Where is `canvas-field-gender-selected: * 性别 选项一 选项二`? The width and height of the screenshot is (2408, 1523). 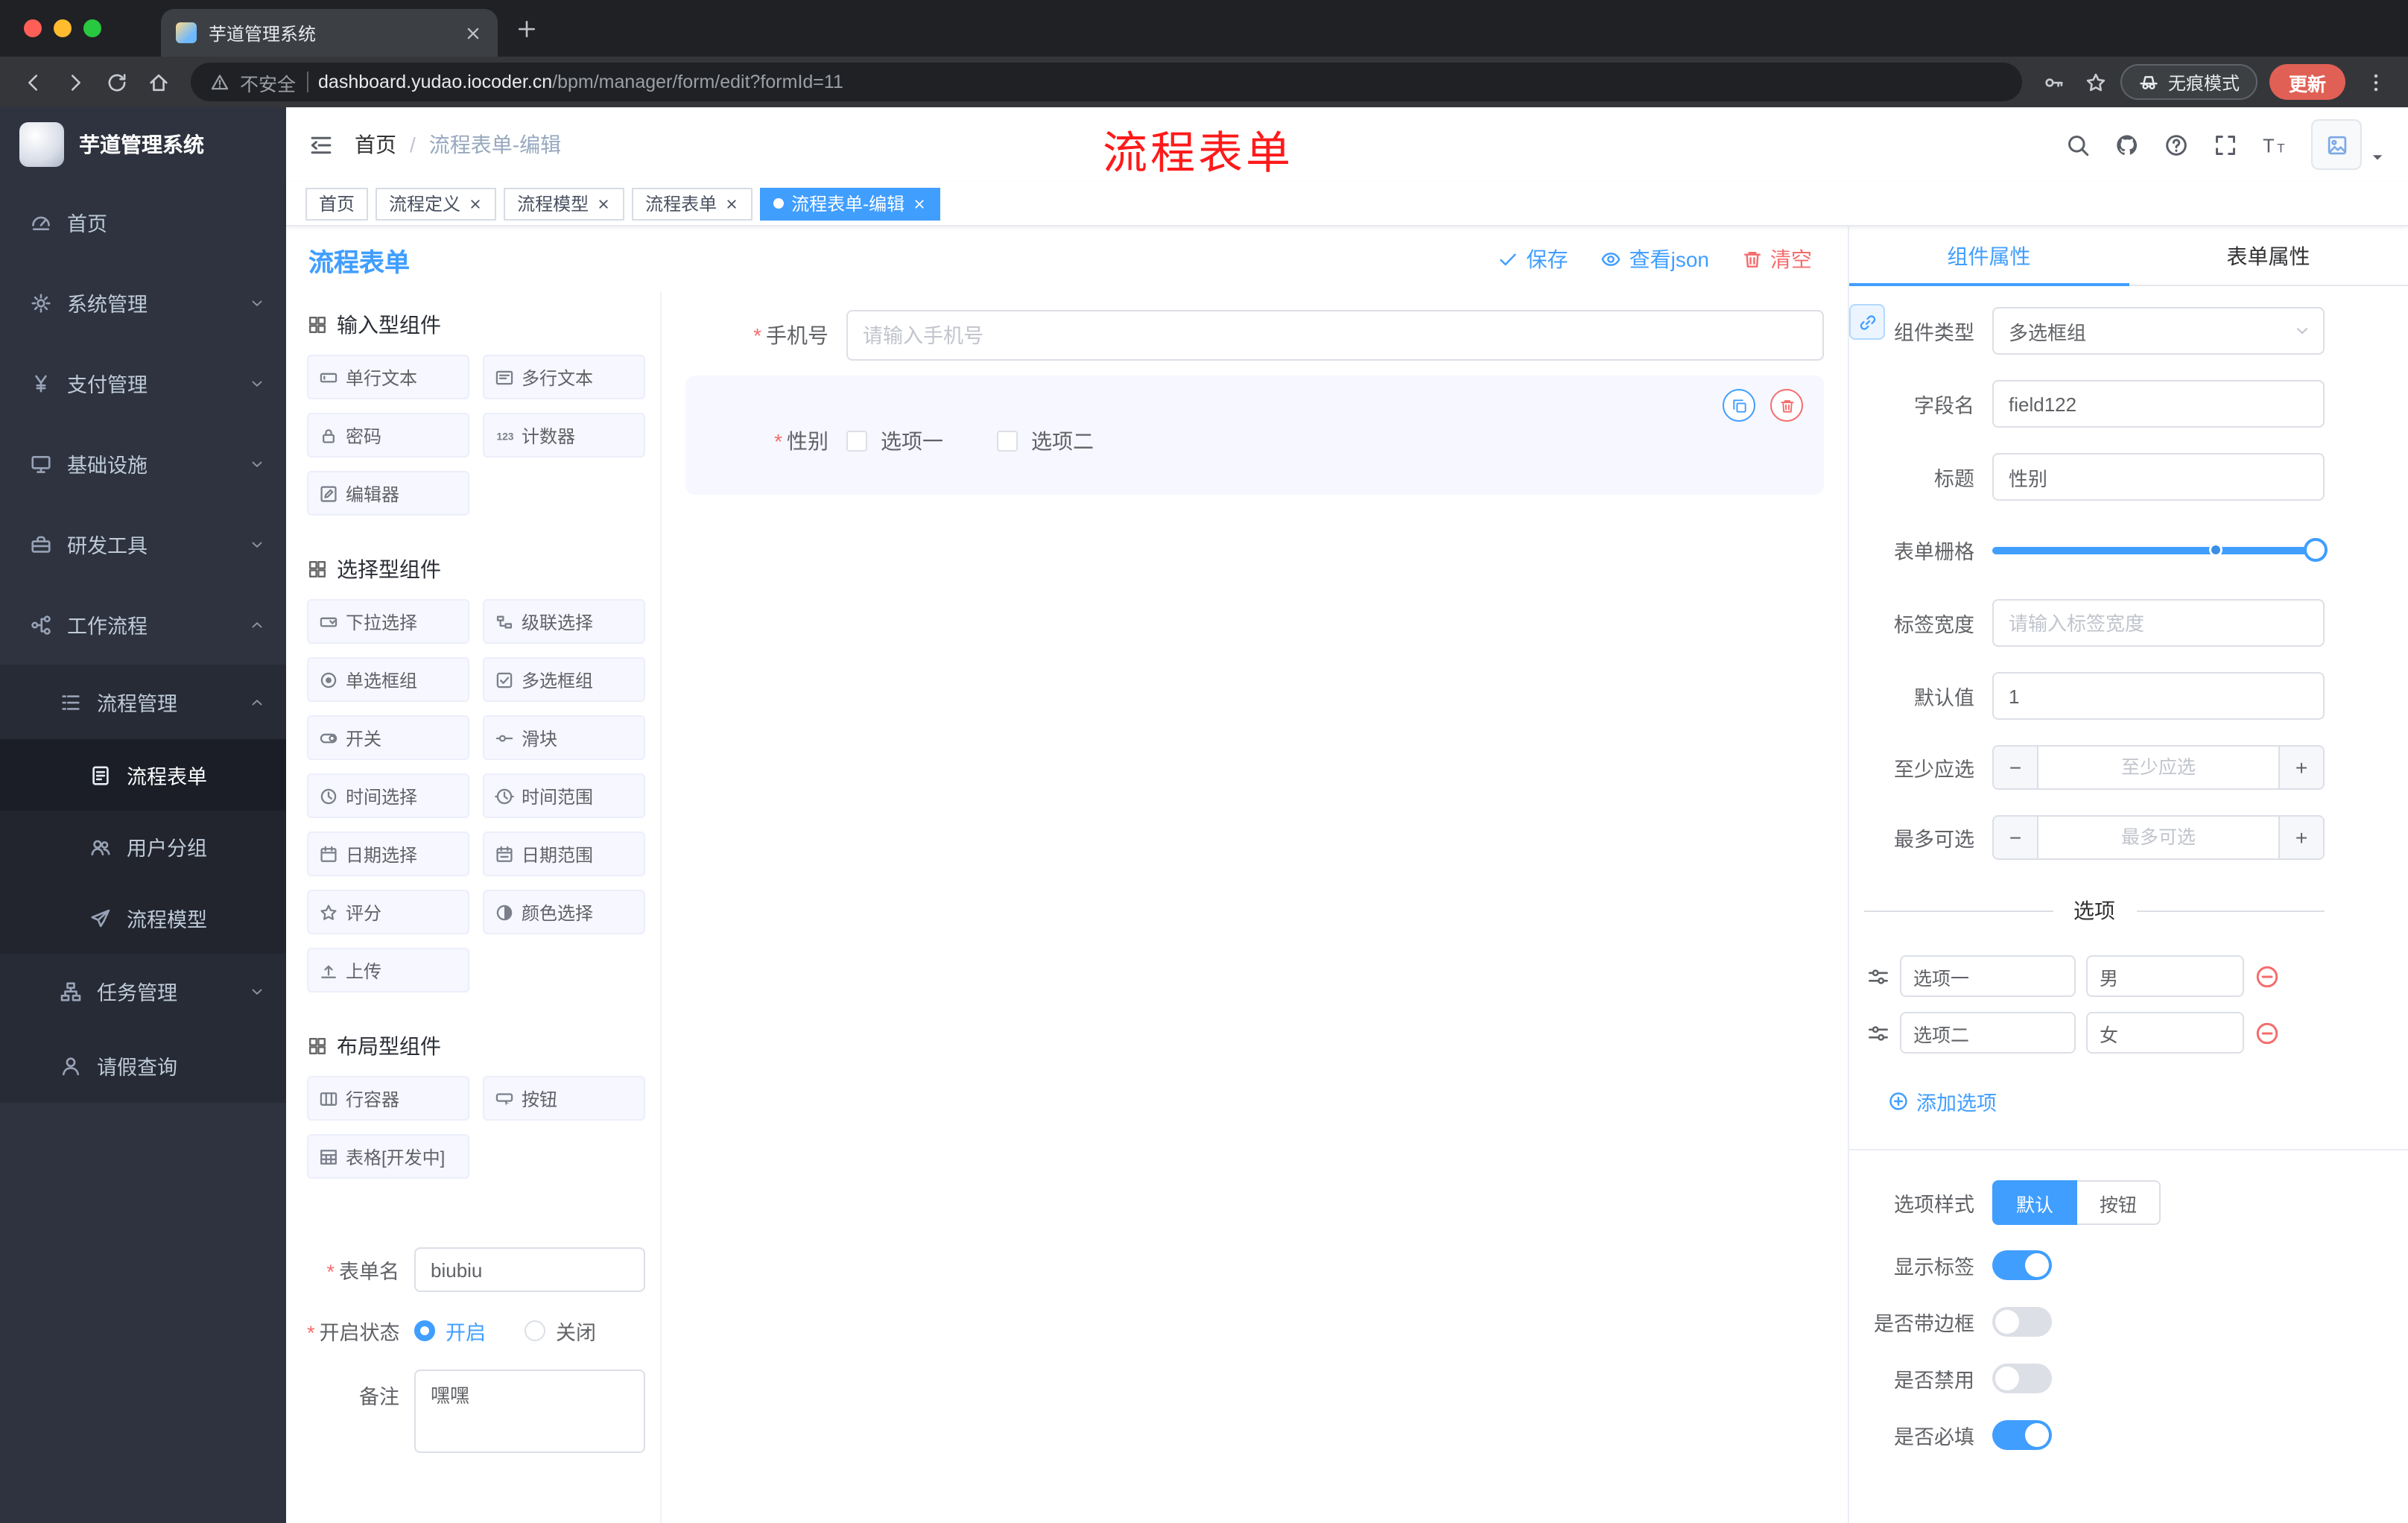 canvas-field-gender-selected: * 性别 选项一 选项二 is located at coordinates (1254, 435).